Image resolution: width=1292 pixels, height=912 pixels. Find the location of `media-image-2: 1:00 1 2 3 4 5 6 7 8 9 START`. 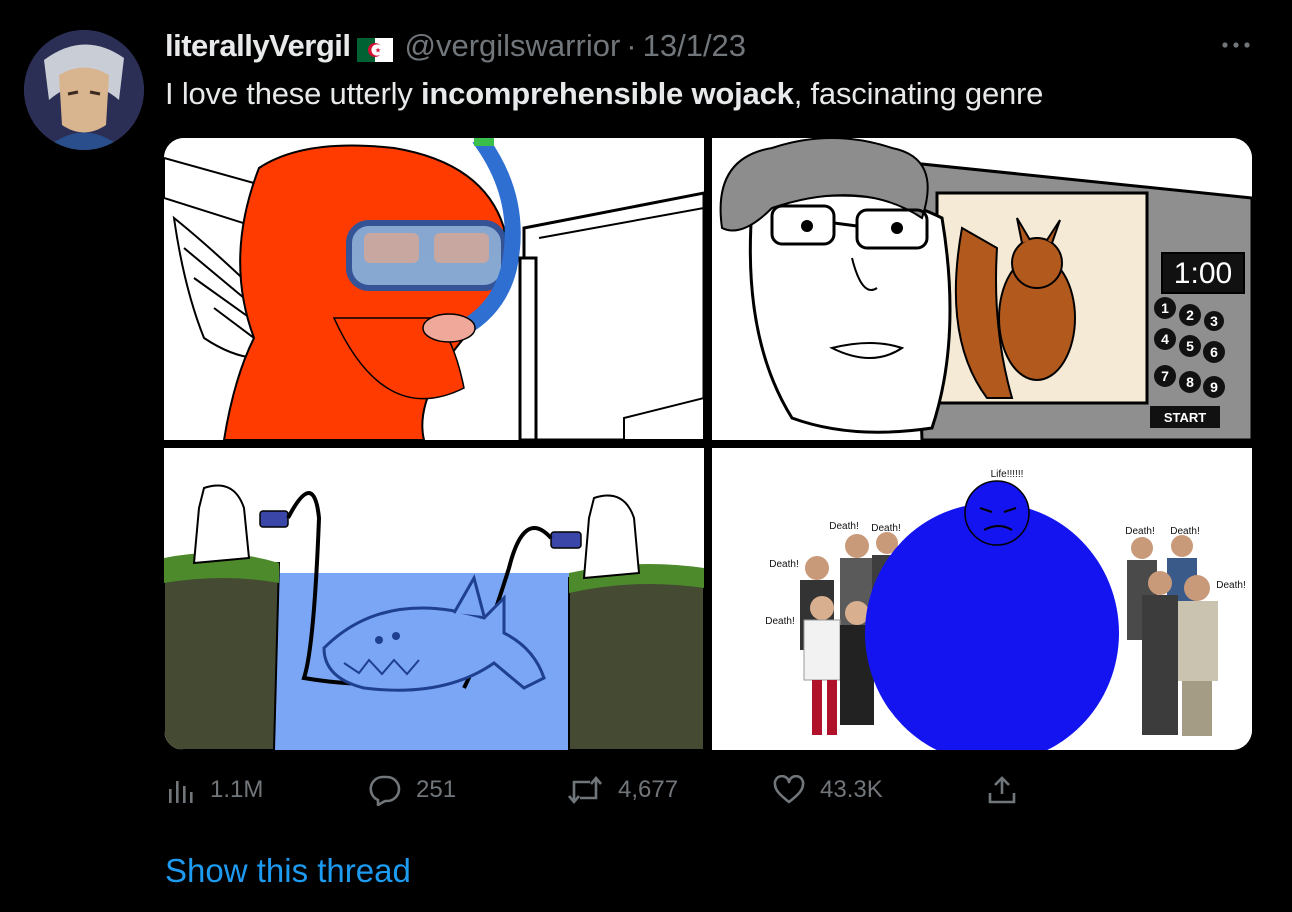

media-image-2: 1:00 1 2 3 4 5 6 7 8 9 START is located at coordinates (982, 289).